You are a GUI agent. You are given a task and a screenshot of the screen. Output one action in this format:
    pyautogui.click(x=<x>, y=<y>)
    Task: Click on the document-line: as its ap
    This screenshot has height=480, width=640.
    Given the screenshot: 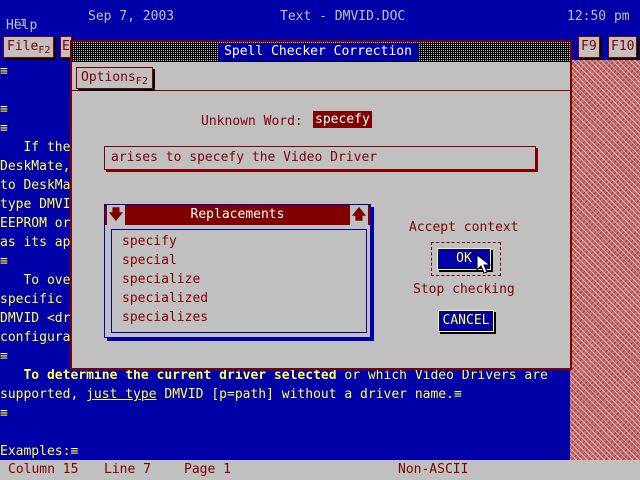 What is the action you would take?
    pyautogui.click(x=35, y=242)
    